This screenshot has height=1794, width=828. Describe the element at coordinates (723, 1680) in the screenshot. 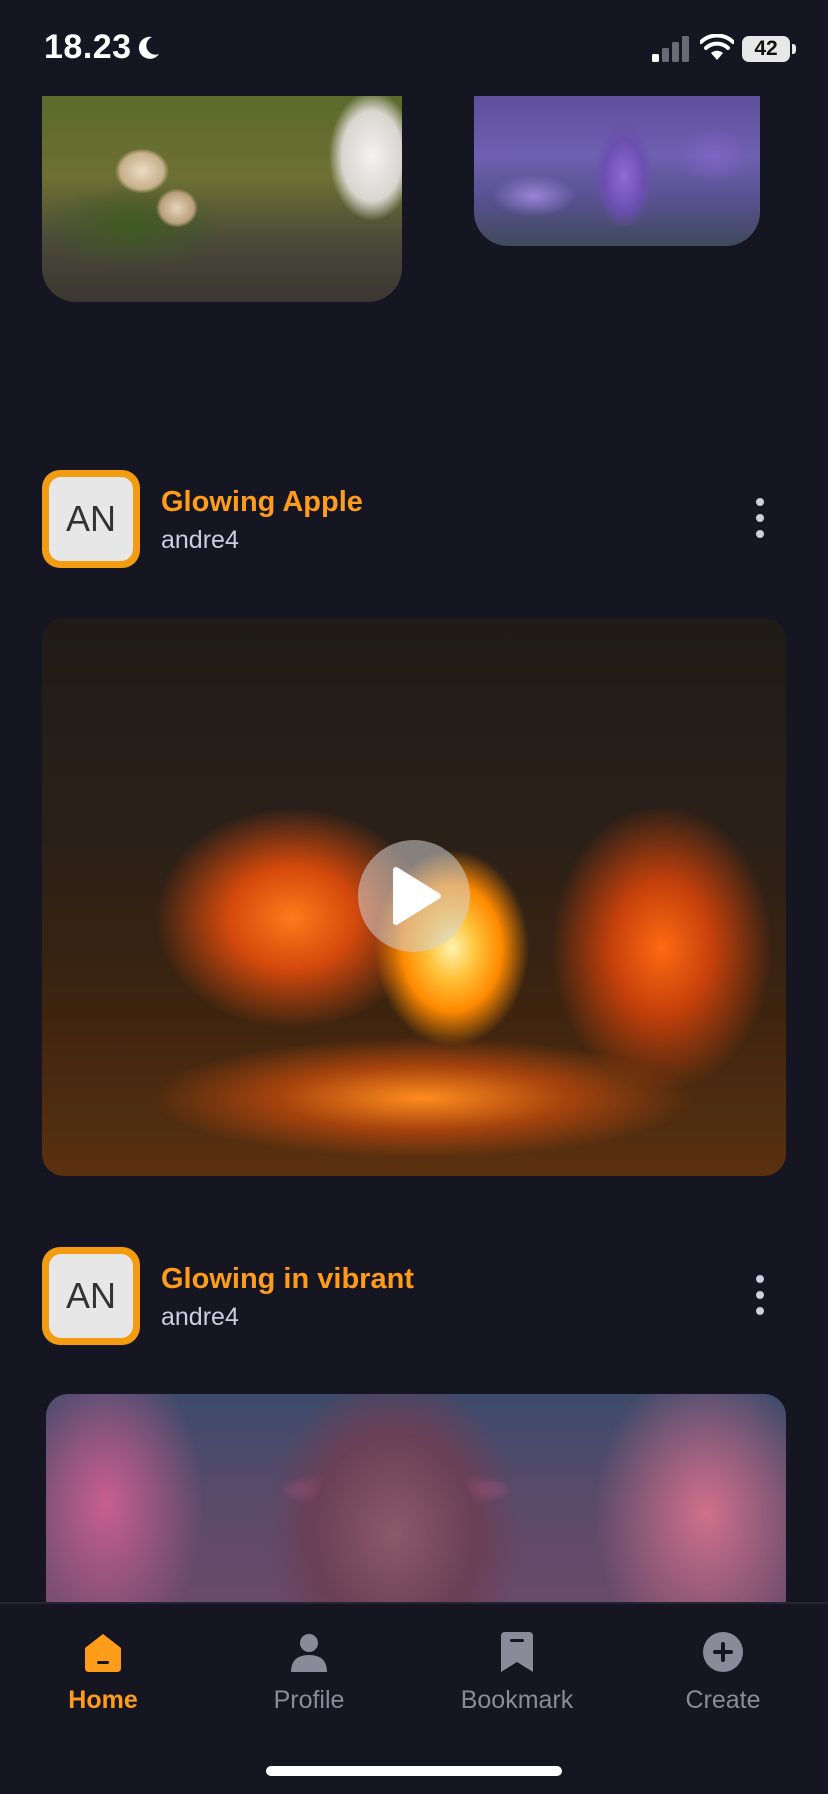

I see `nav-create: Create` at that location.